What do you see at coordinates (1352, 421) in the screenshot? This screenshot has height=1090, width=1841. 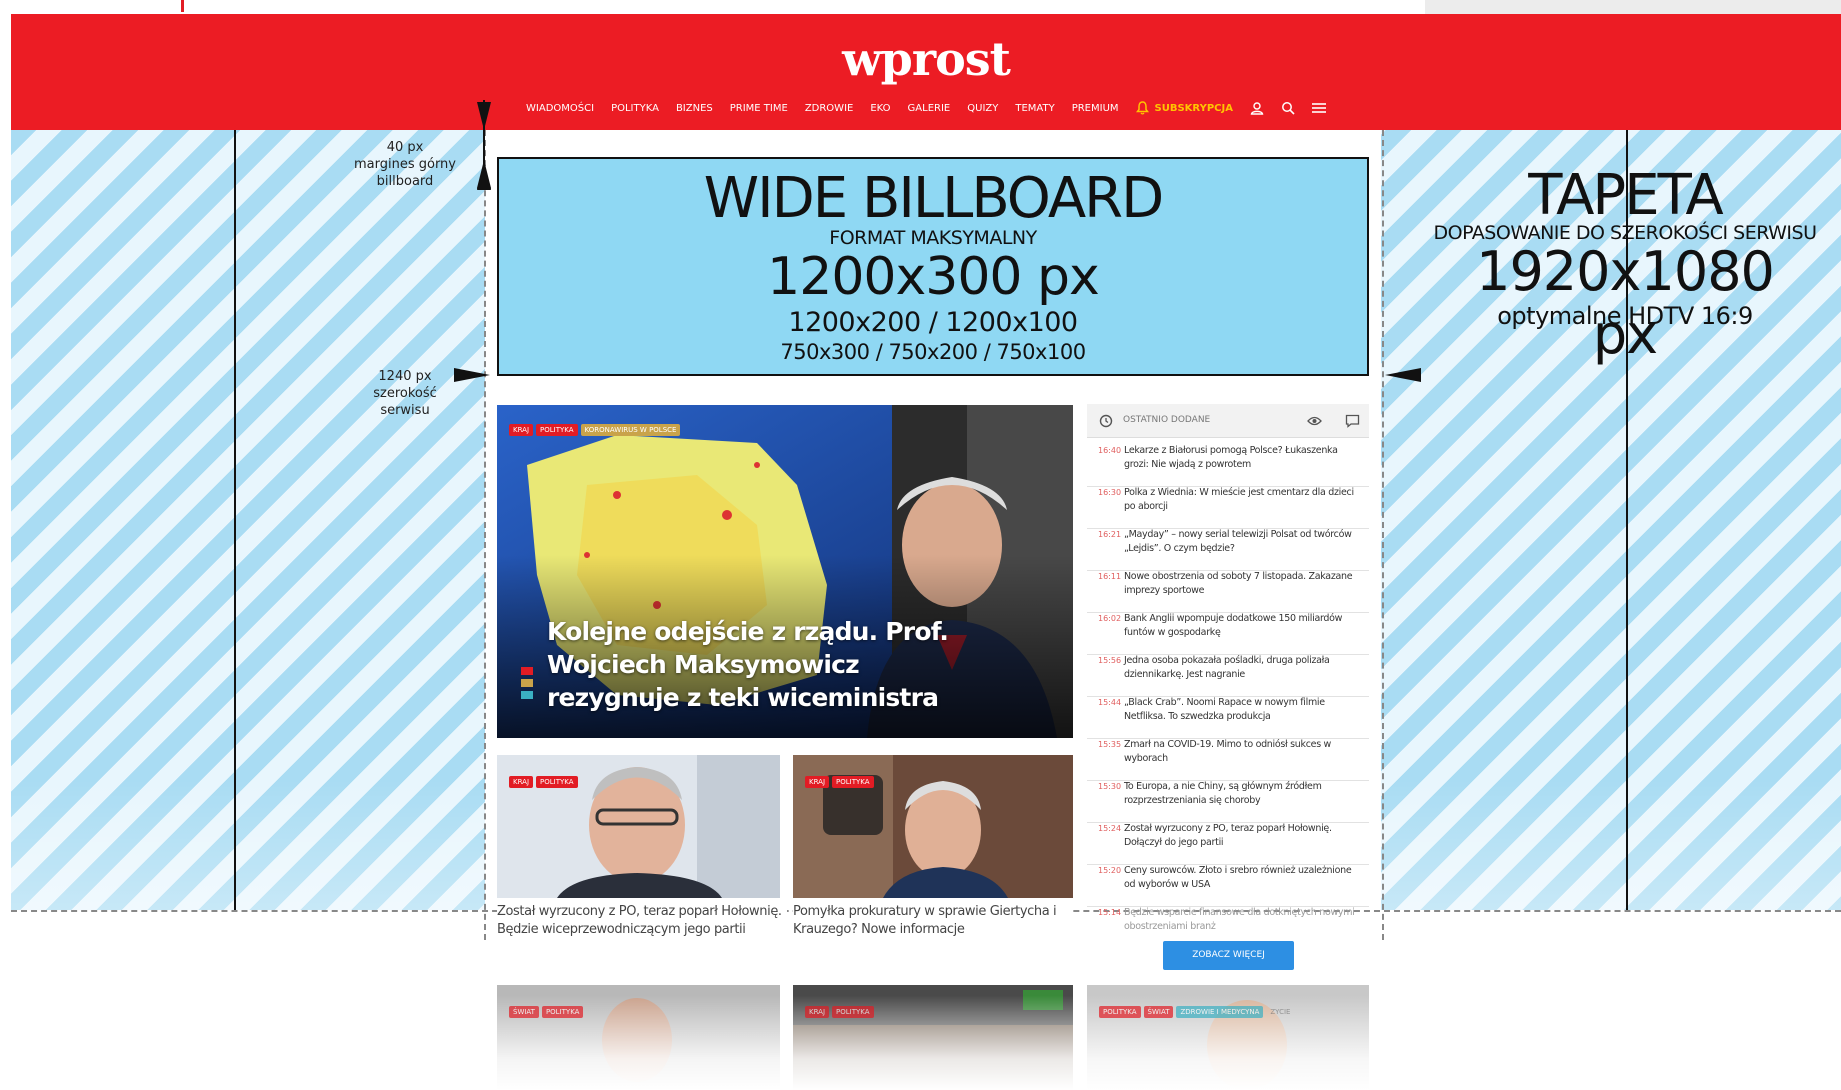 I see `comment-icon` at bounding box center [1352, 421].